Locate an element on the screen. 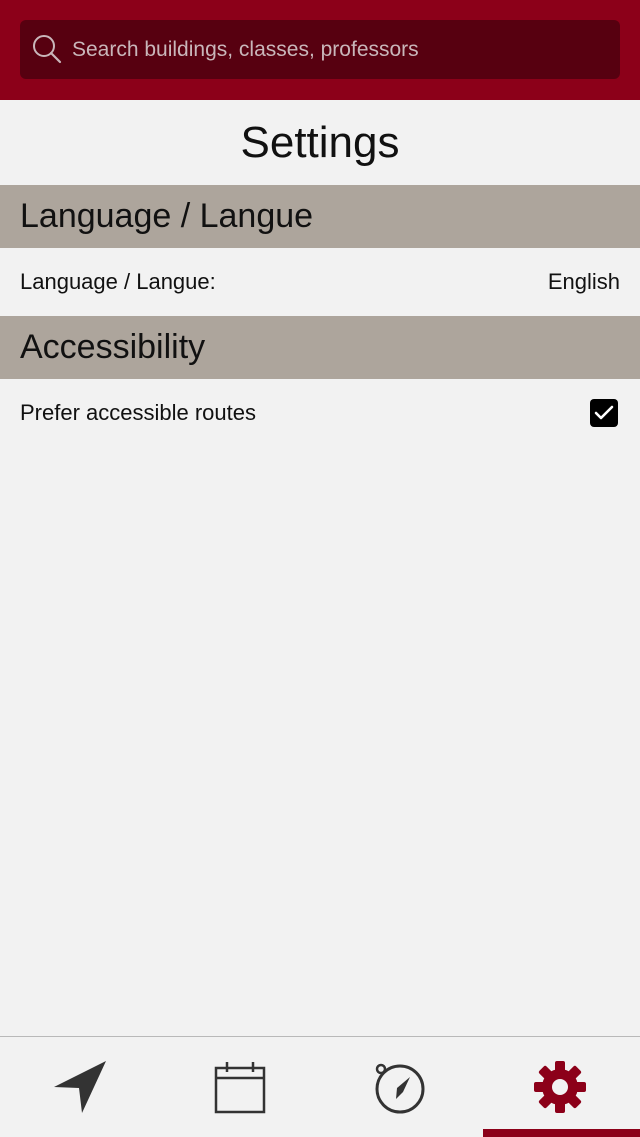 The width and height of the screenshot is (640, 1137). language-row-label: Language / Langue: is located at coordinates (118, 281).